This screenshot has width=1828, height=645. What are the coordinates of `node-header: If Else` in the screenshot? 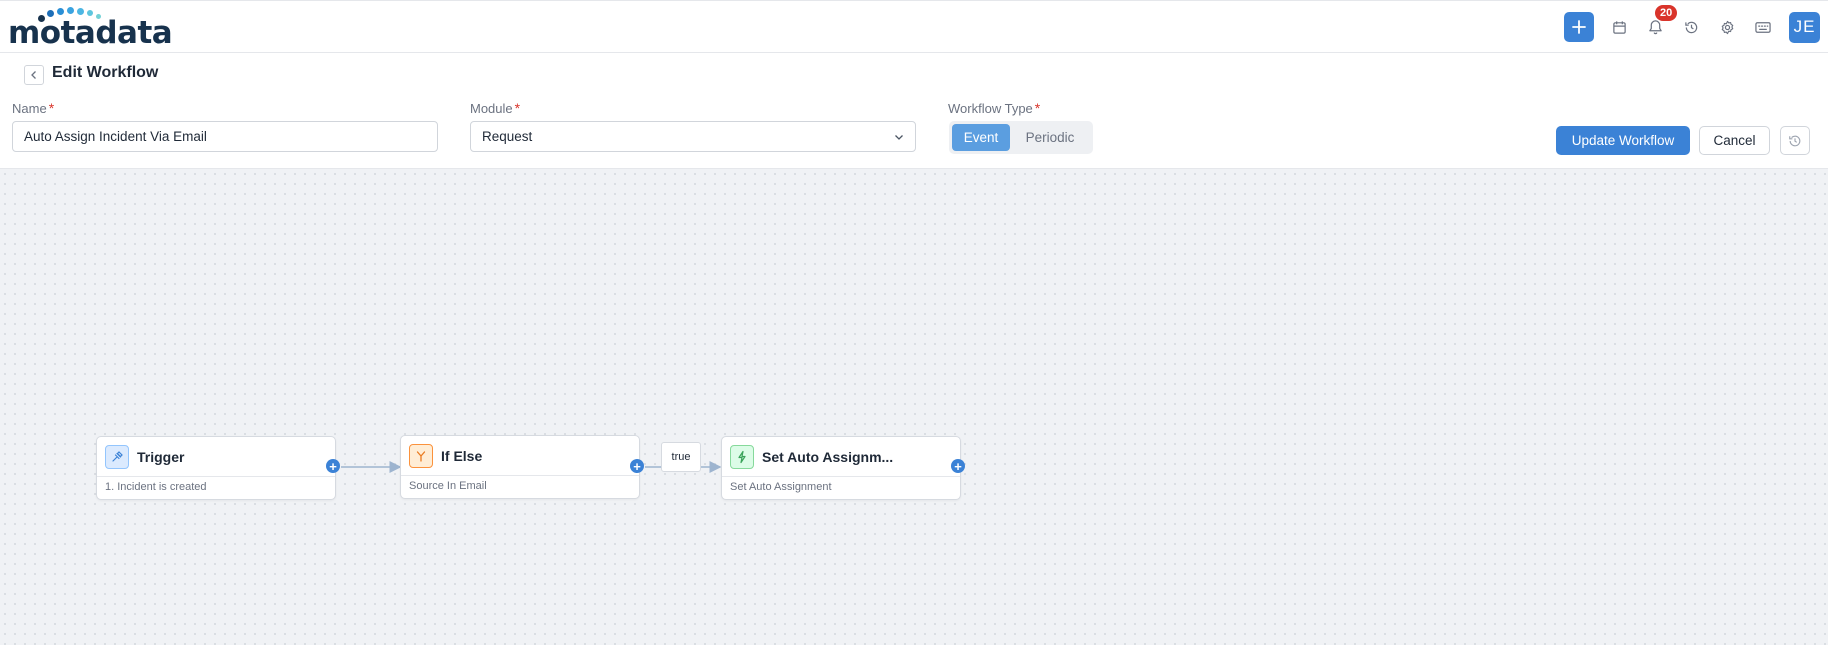 It's located at (520, 456).